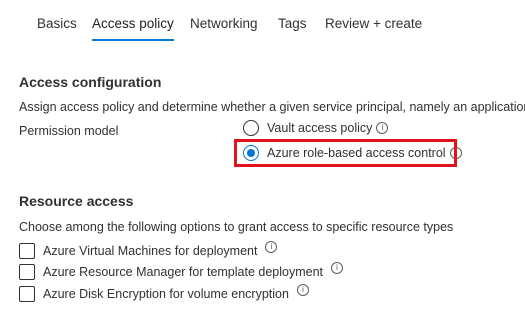 The height and width of the screenshot is (336, 525). What do you see at coordinates (69, 131) in the screenshot?
I see `permission-model-label: Permission model` at bounding box center [69, 131].